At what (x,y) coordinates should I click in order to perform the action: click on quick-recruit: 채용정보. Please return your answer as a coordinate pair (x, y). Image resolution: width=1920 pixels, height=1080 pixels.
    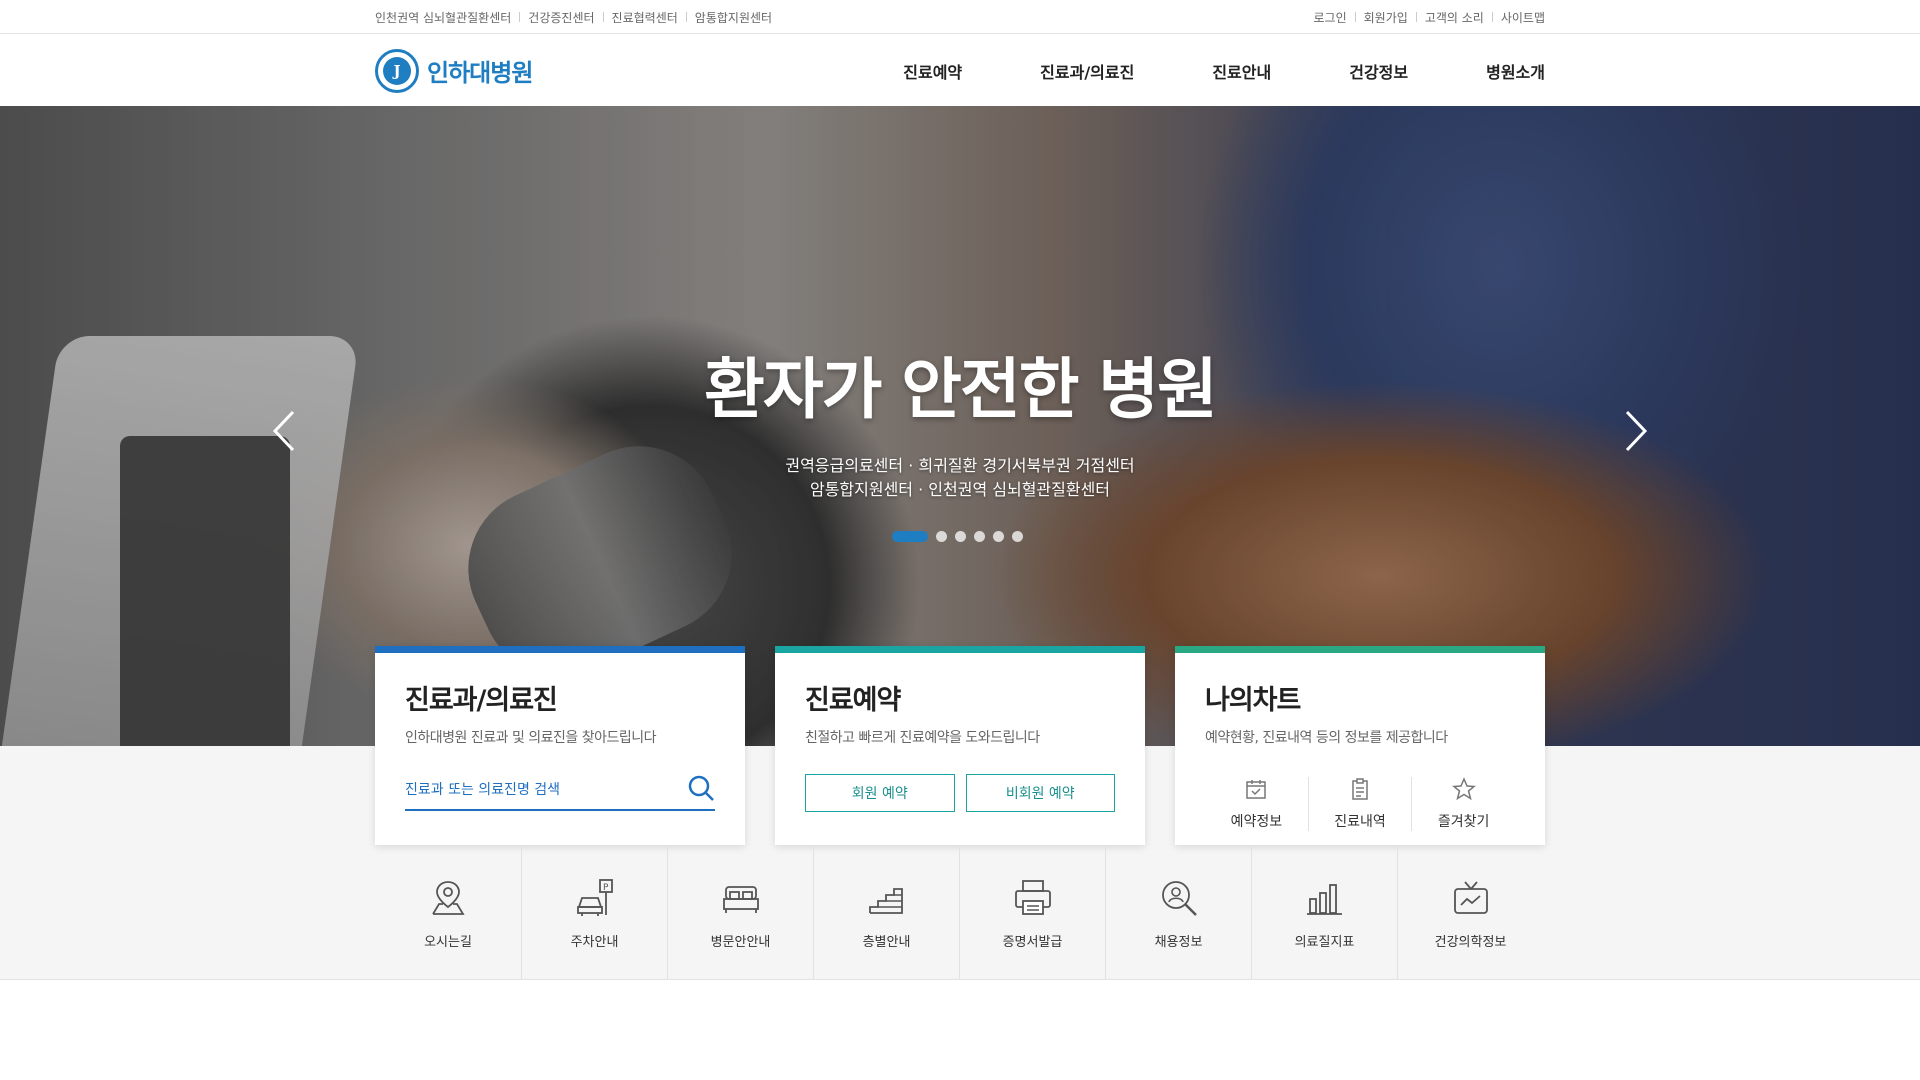
    Looking at the image, I should click on (1178, 913).